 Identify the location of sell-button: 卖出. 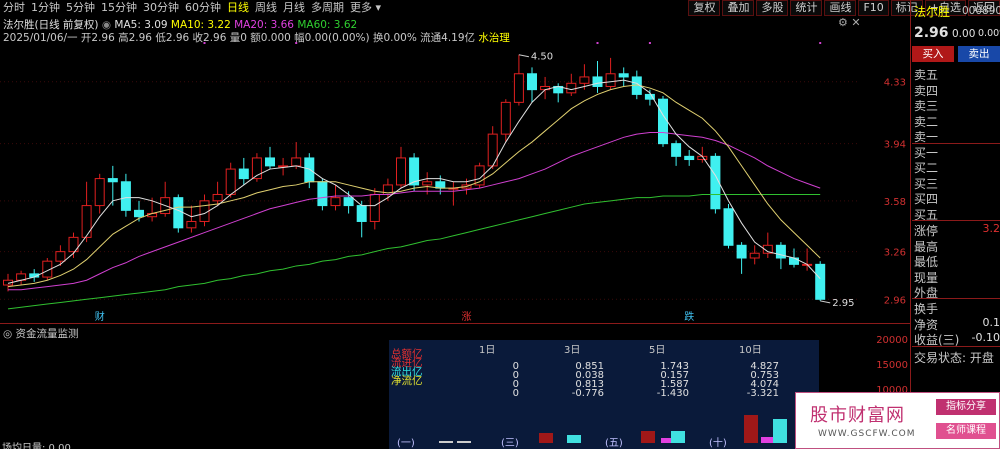
(979, 54).